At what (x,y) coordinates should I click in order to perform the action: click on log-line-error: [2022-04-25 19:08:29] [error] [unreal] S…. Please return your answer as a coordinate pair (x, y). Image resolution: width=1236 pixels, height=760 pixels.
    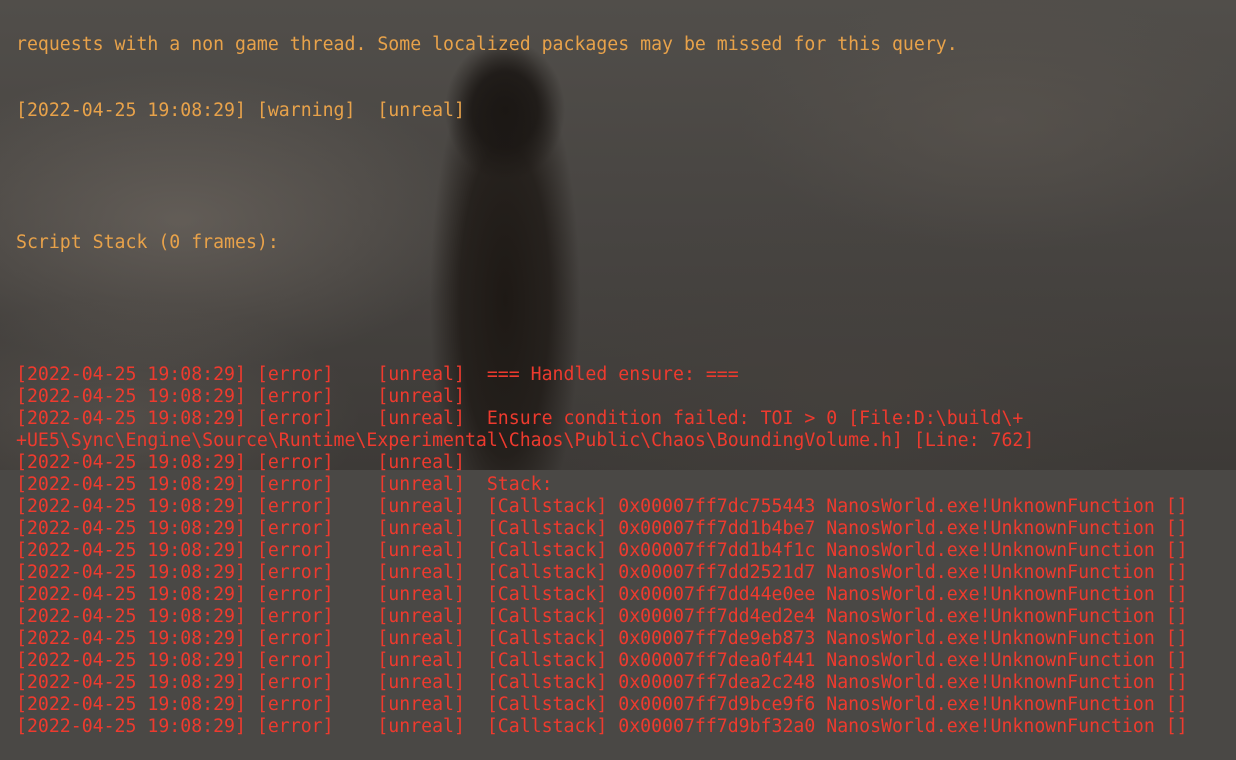
    Looking at the image, I should click on (284, 484).